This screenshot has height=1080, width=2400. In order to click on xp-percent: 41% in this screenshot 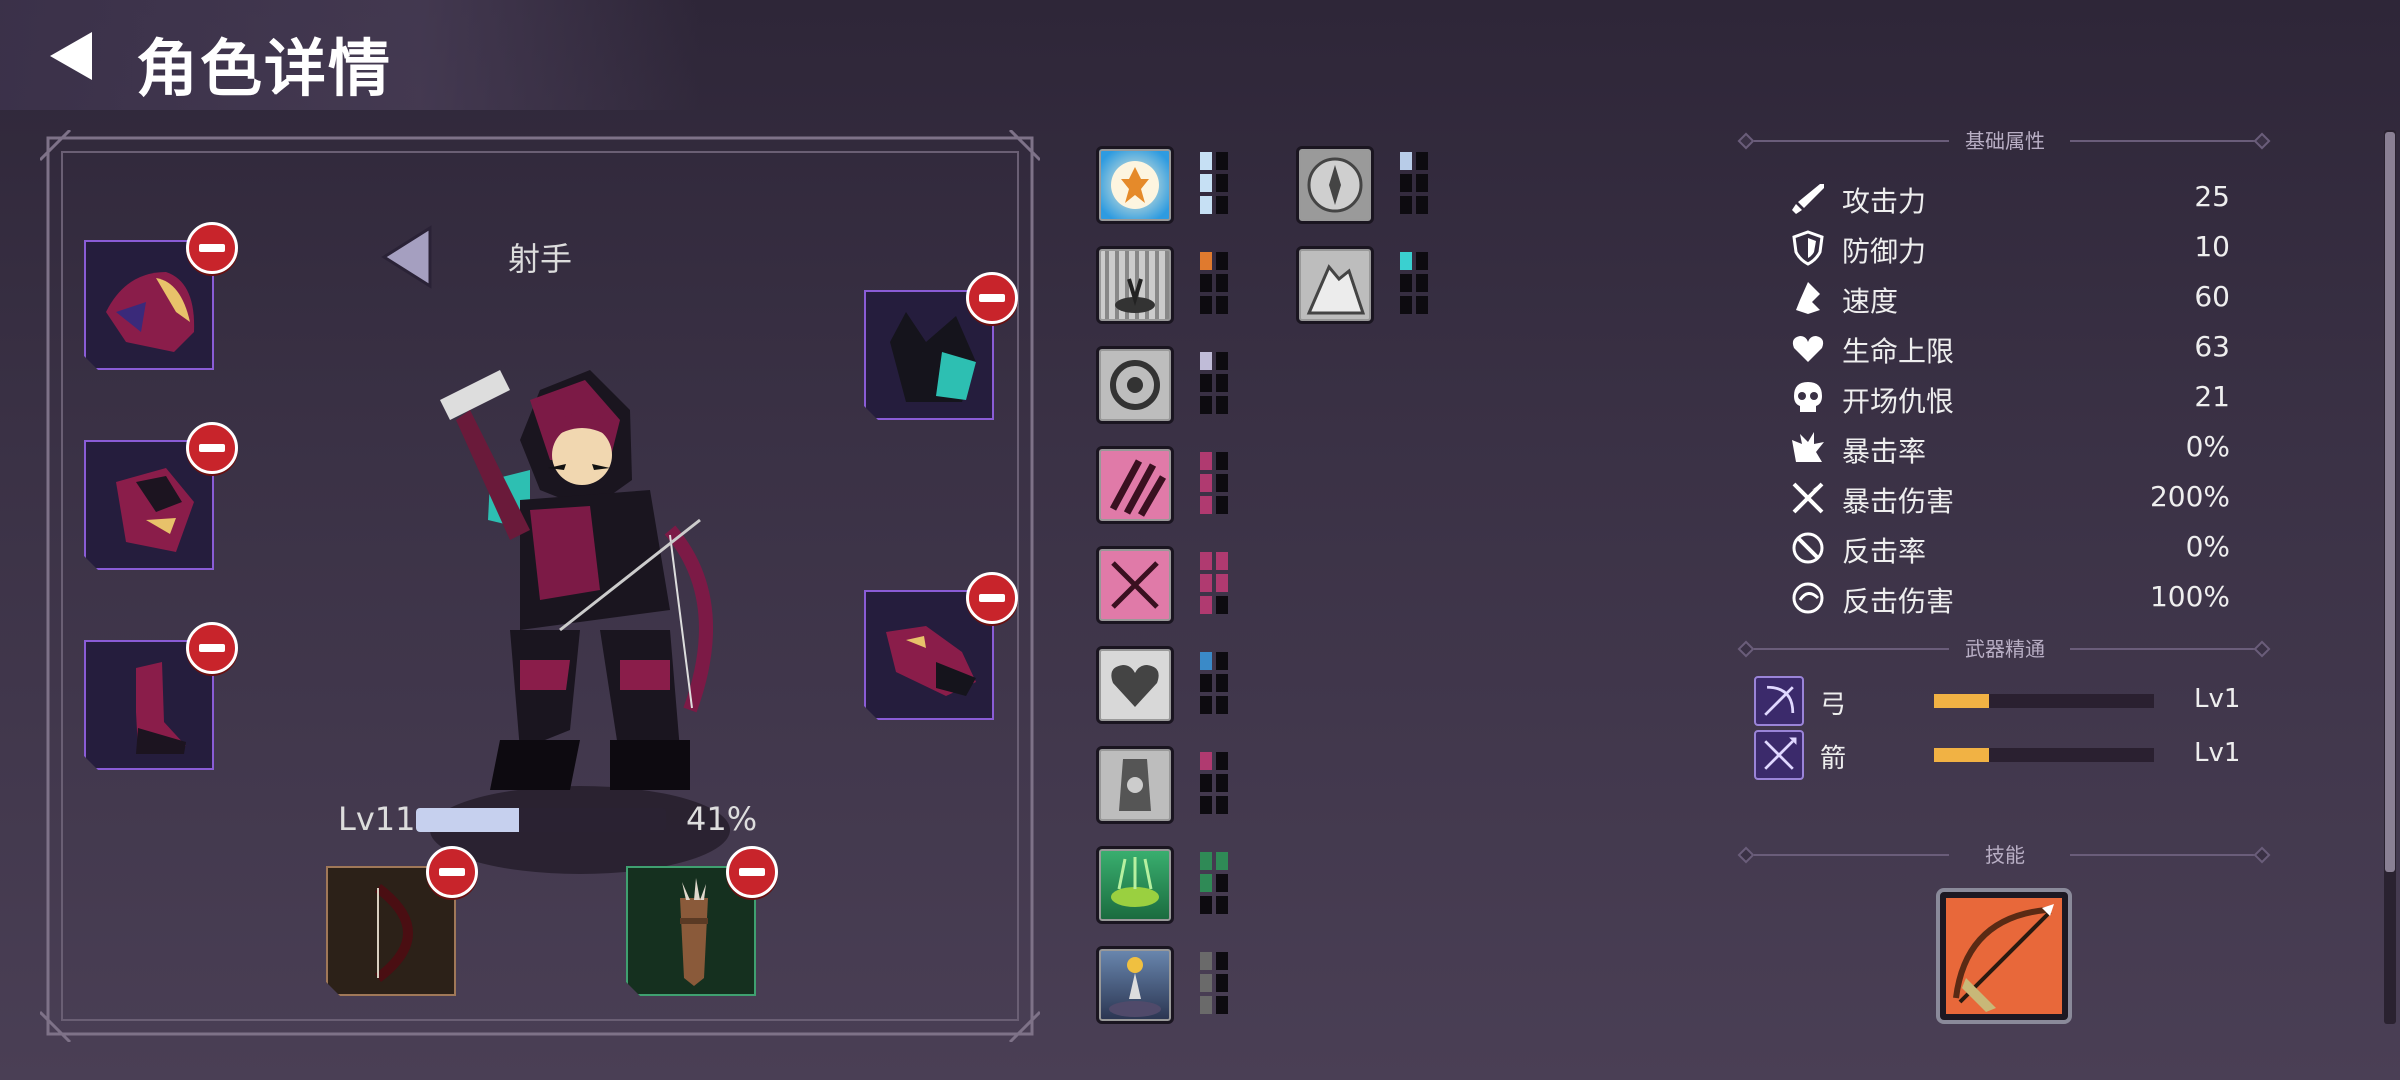, I will do `click(722, 819)`.